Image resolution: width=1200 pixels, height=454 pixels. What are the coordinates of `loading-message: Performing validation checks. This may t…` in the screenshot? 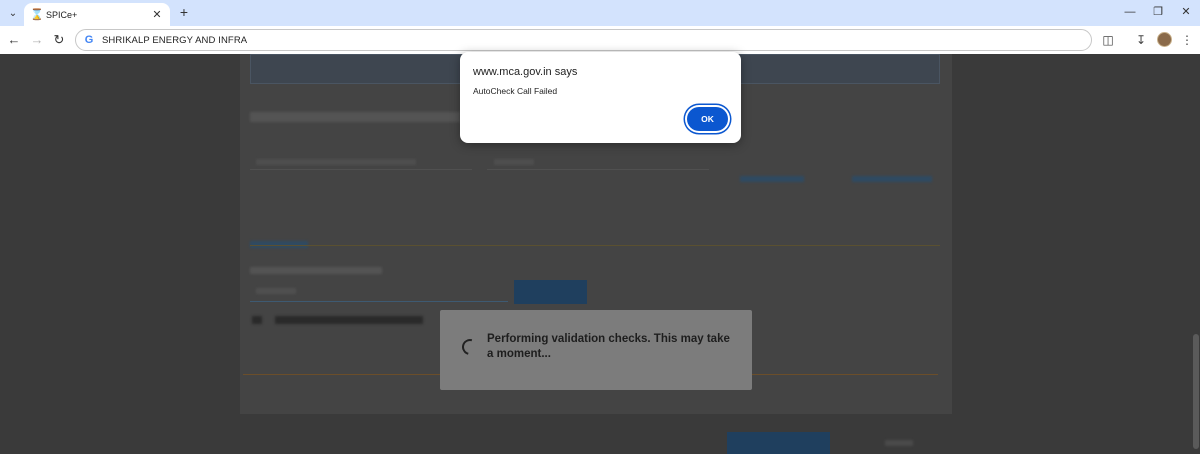 It's located at (608, 346).